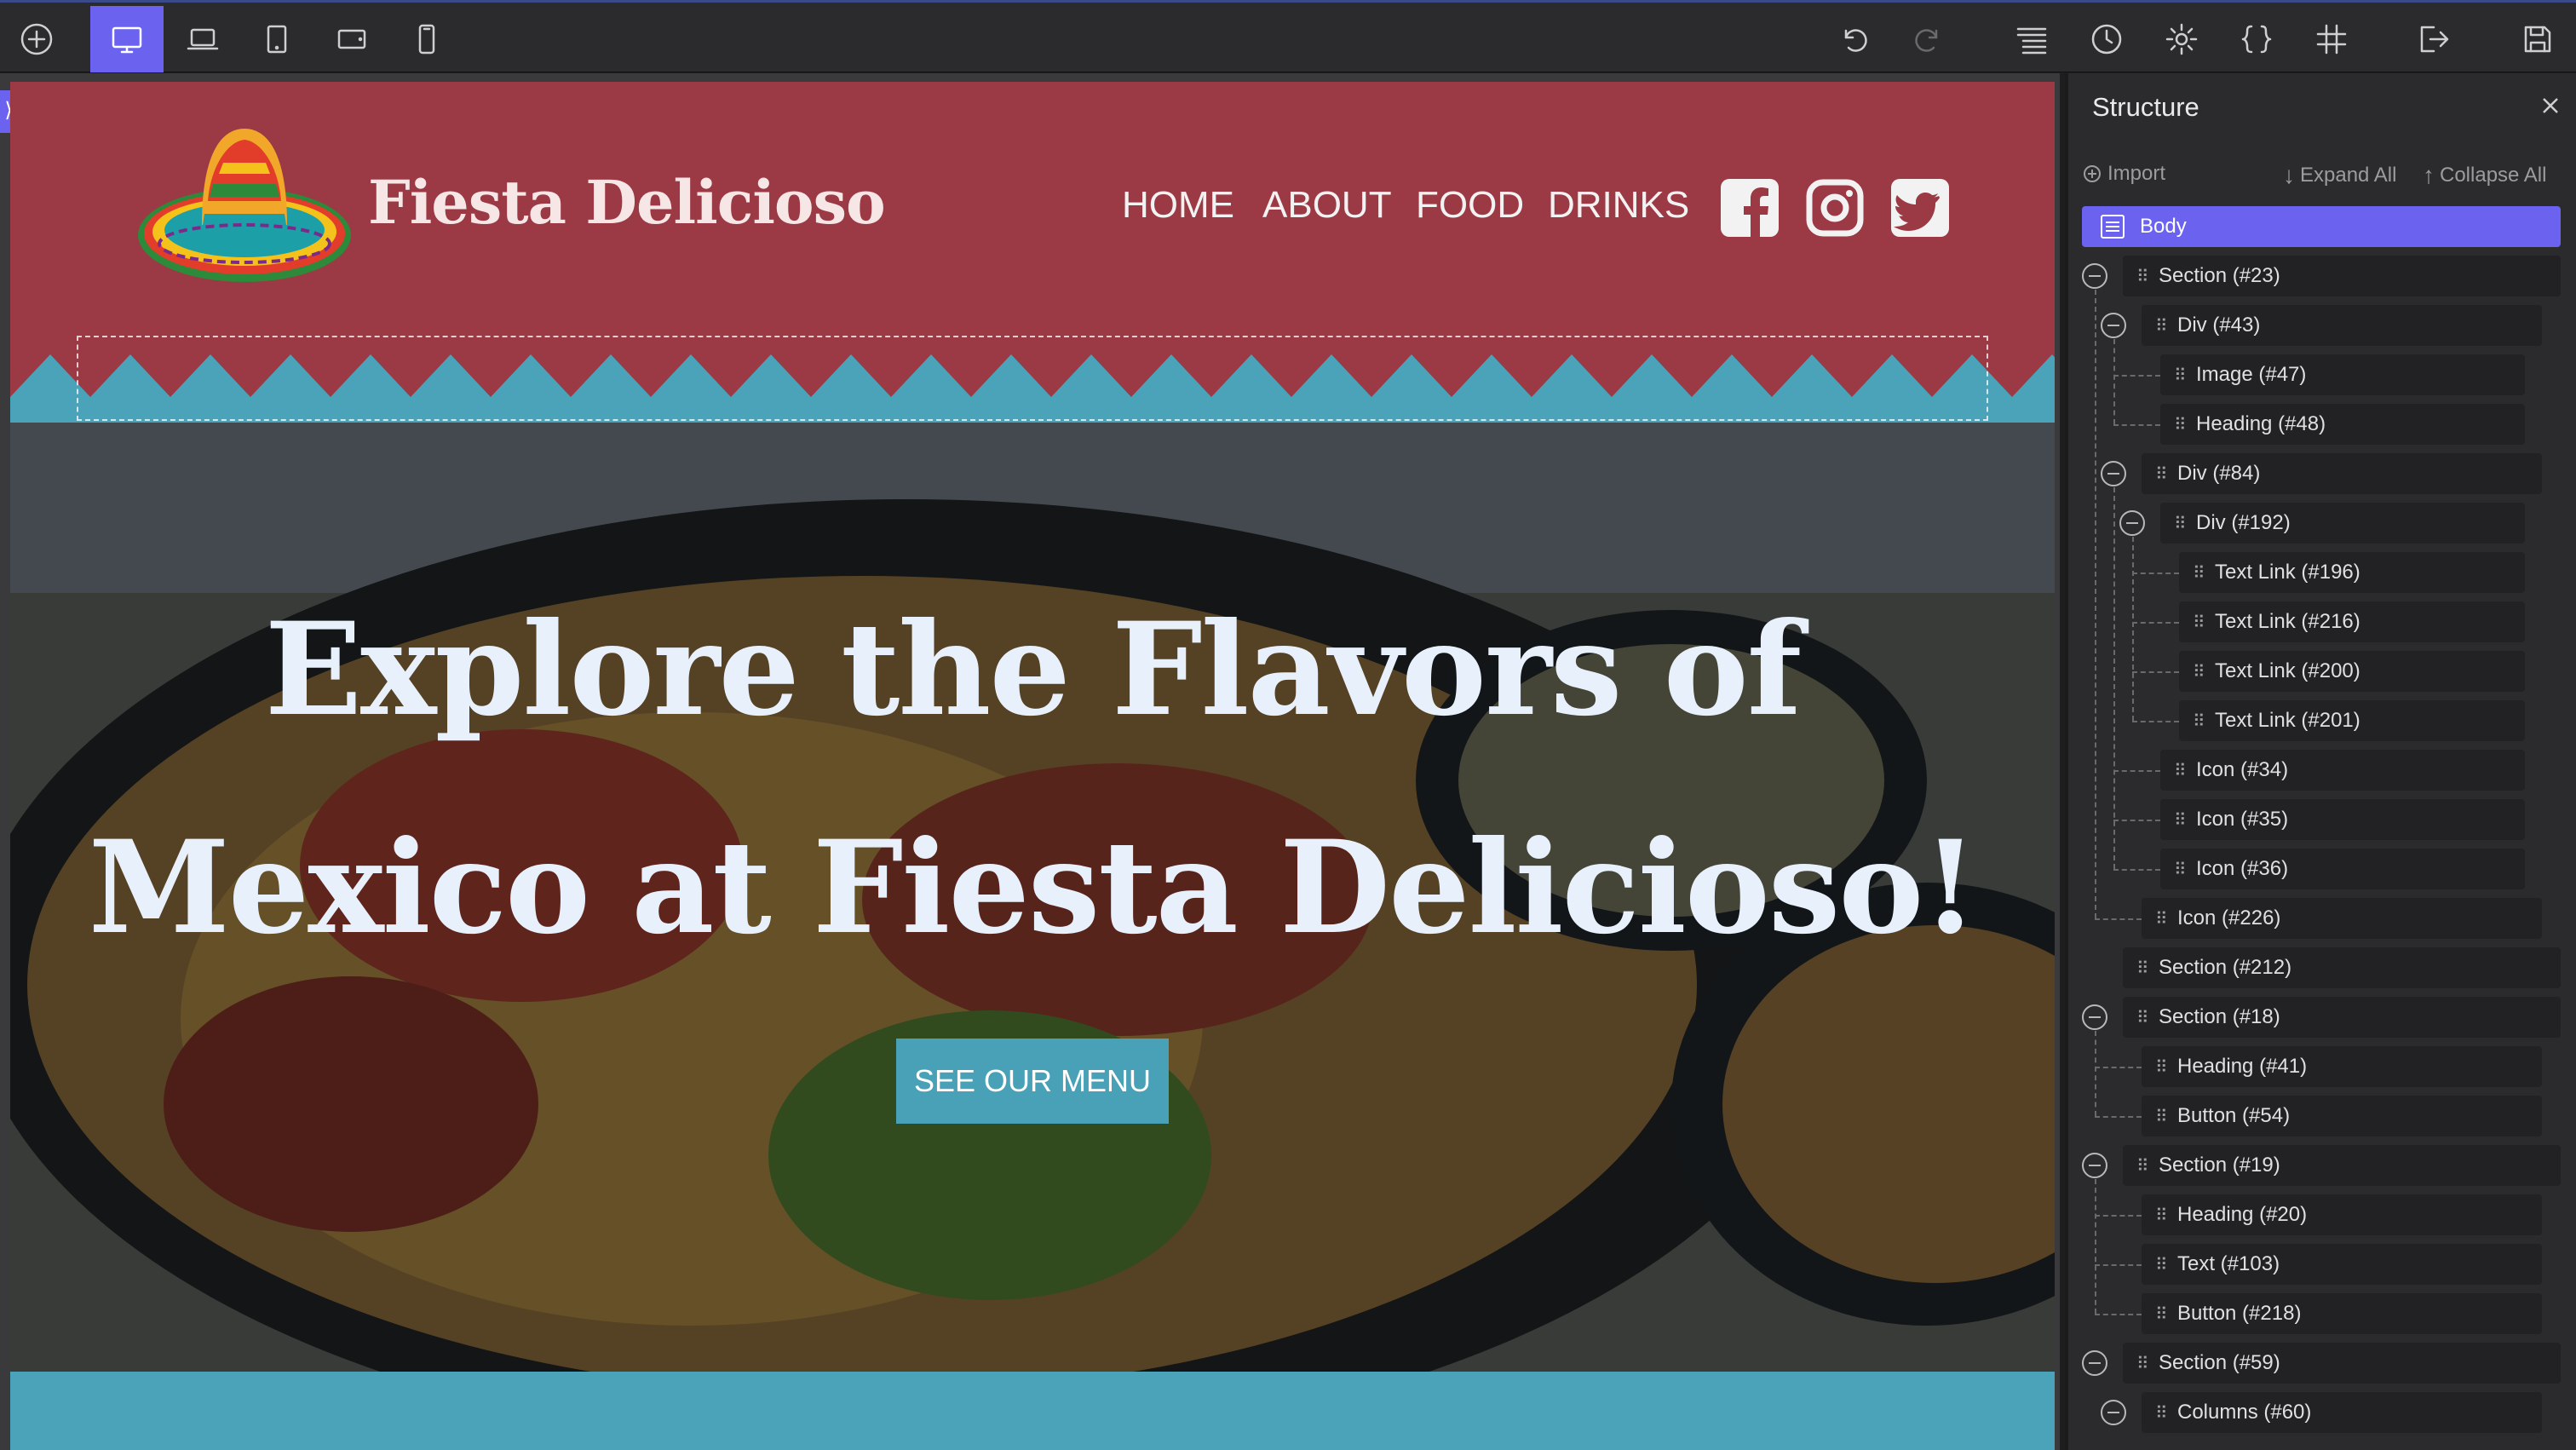  I want to click on structure-item-label: Section (#18), so click(2220, 1016).